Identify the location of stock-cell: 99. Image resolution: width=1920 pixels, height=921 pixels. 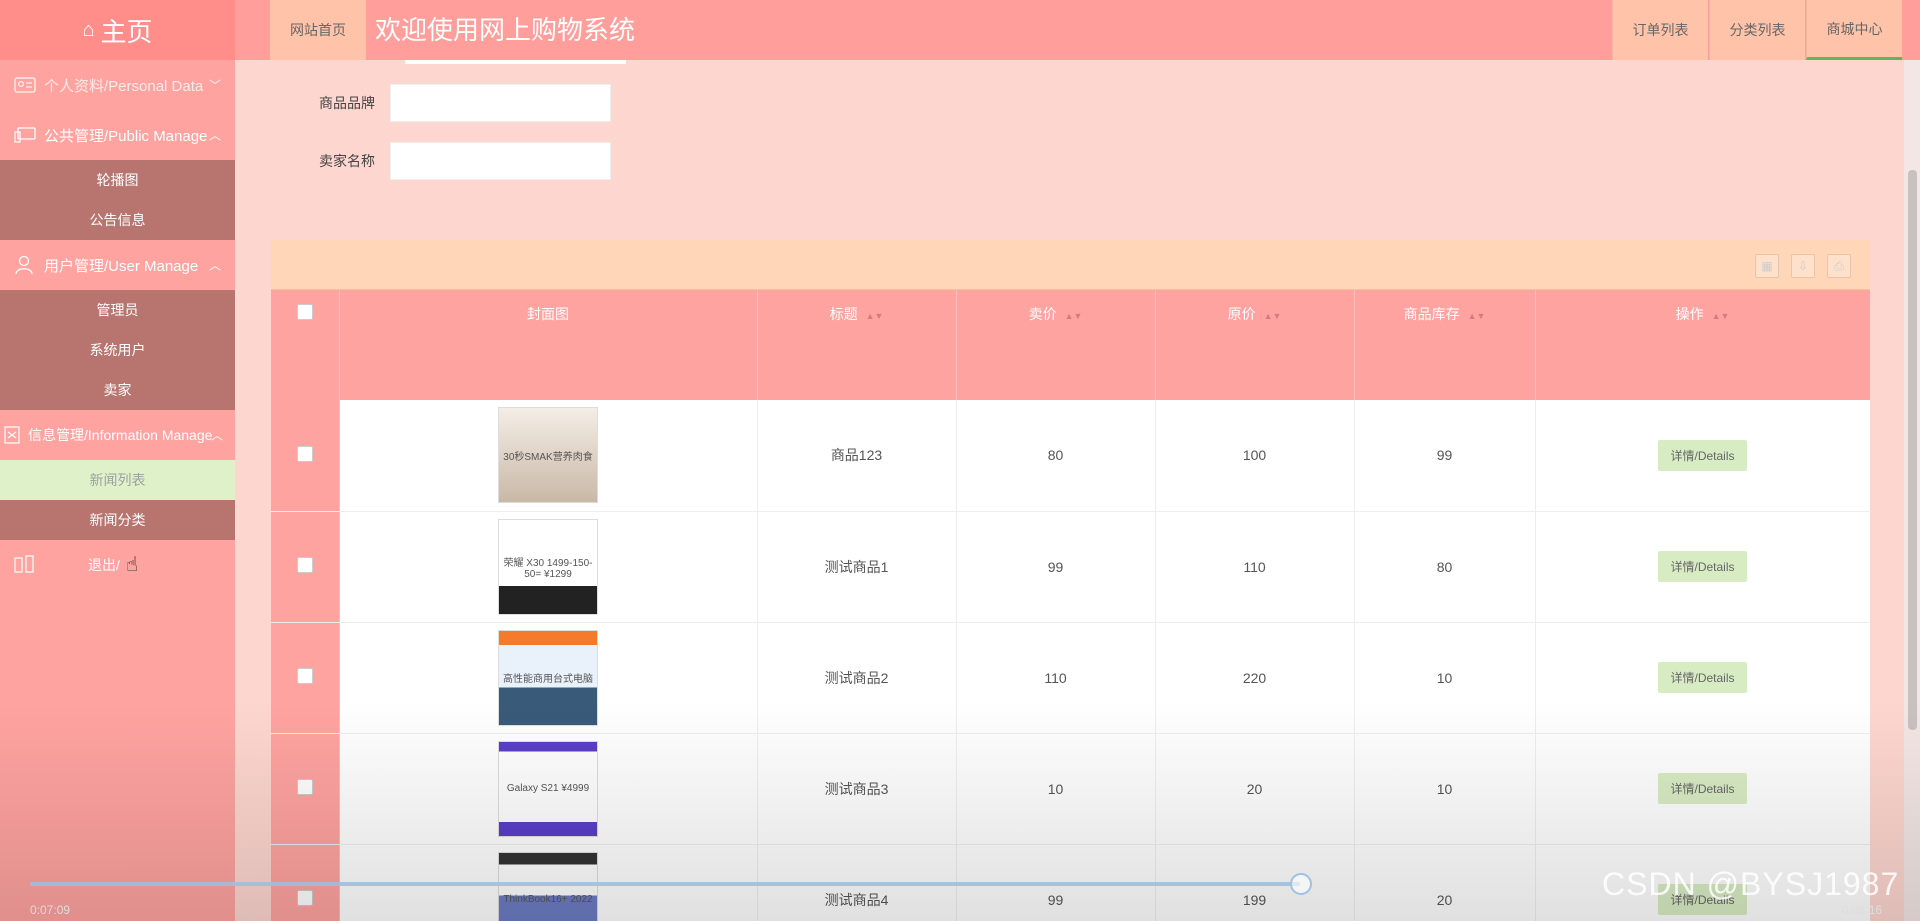
(1445, 456).